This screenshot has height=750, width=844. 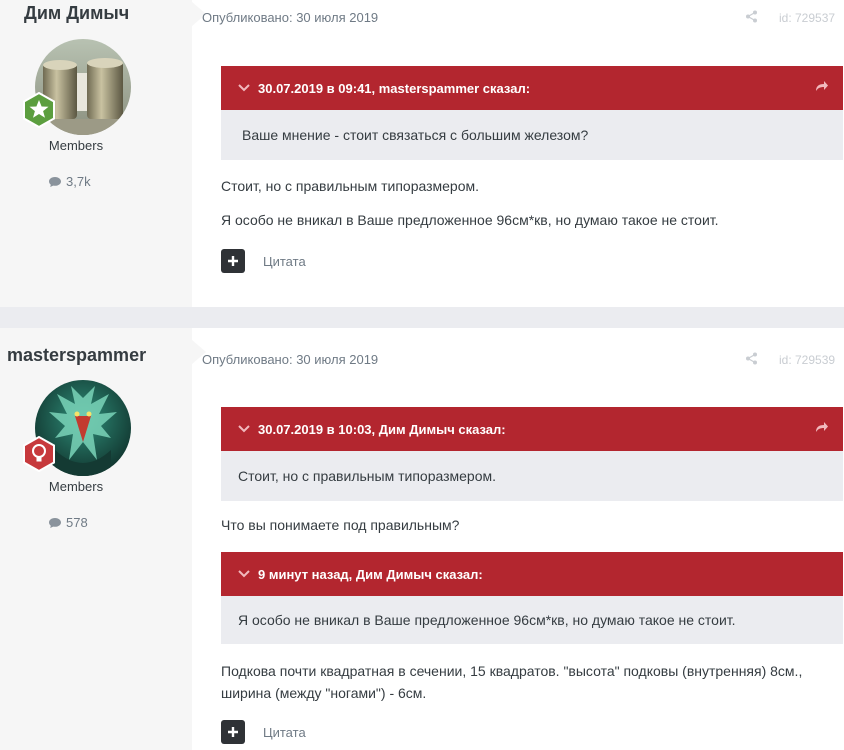 I want to click on post-id: id: 729537, so click(x=807, y=18).